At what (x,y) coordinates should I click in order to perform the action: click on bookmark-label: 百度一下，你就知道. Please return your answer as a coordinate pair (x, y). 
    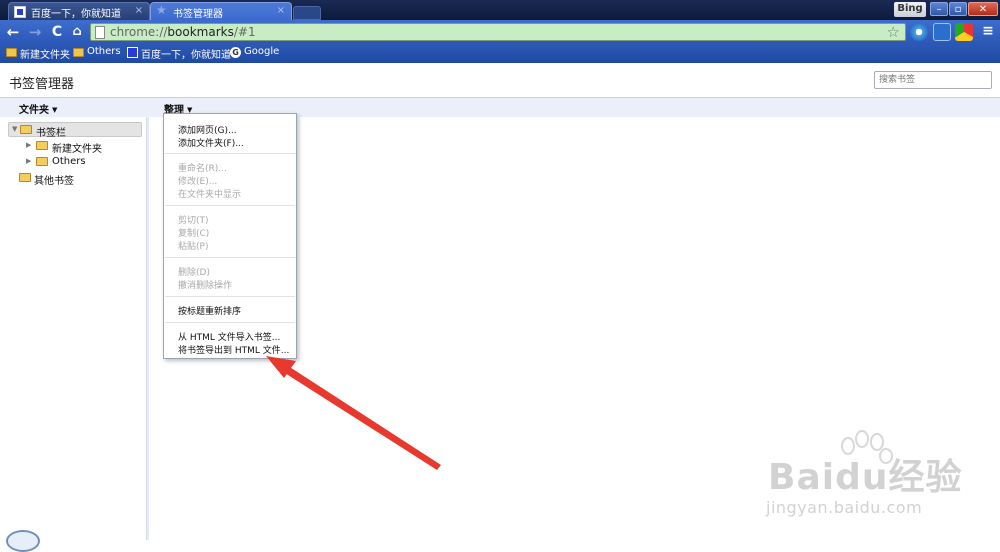
    Looking at the image, I should click on (186, 55).